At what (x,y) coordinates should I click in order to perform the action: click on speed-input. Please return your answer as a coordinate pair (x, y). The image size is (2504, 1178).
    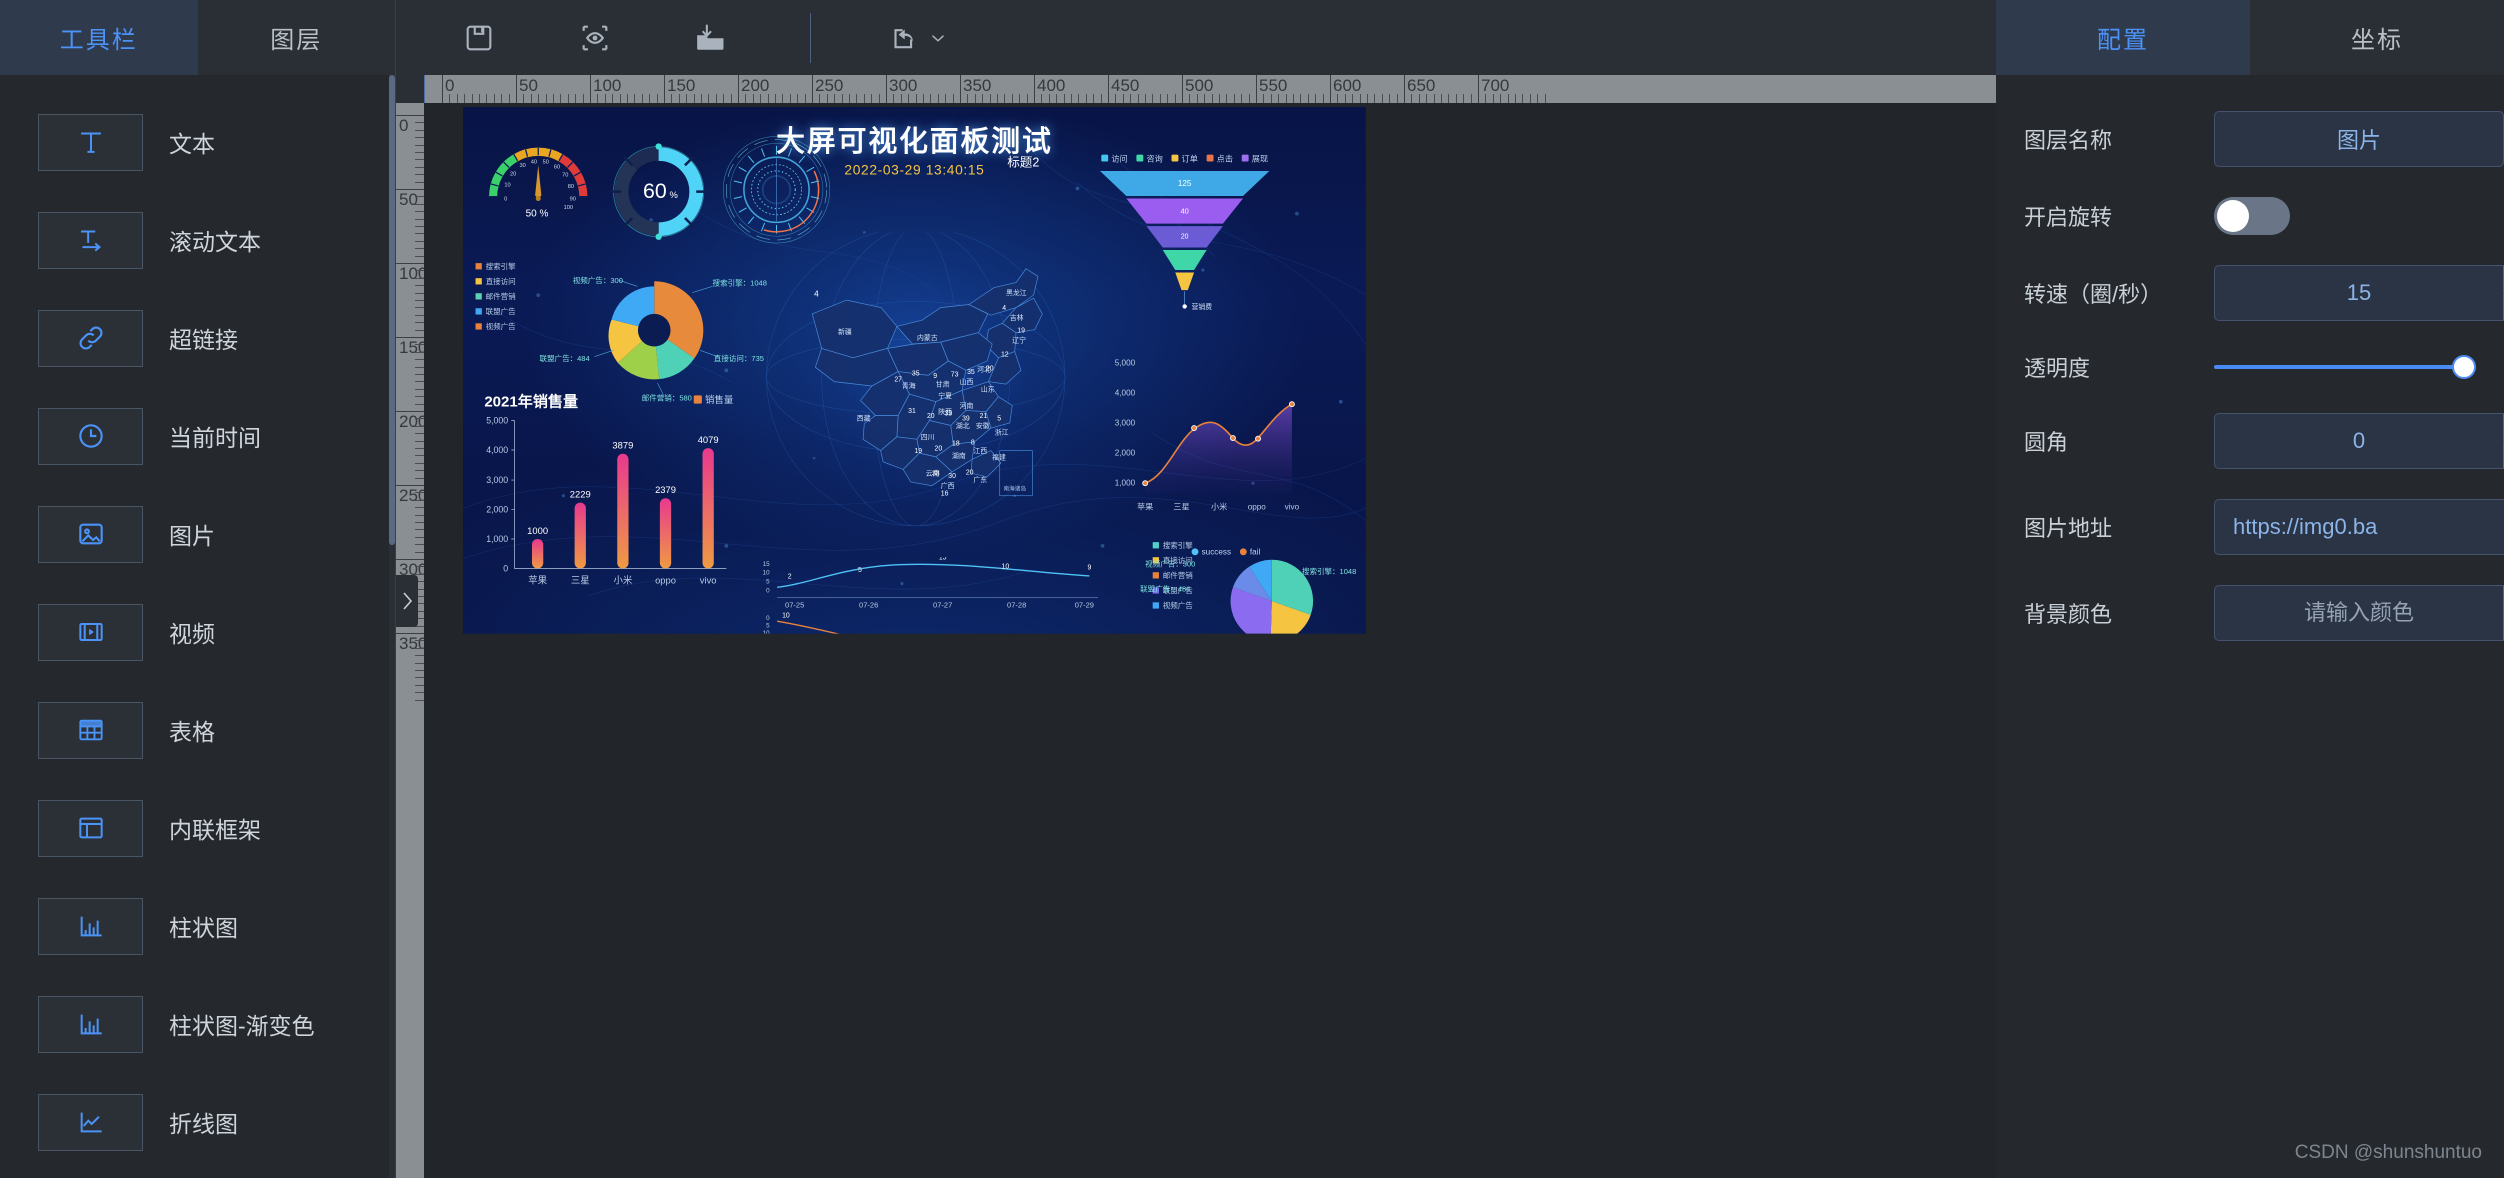
    Looking at the image, I should click on (2359, 293).